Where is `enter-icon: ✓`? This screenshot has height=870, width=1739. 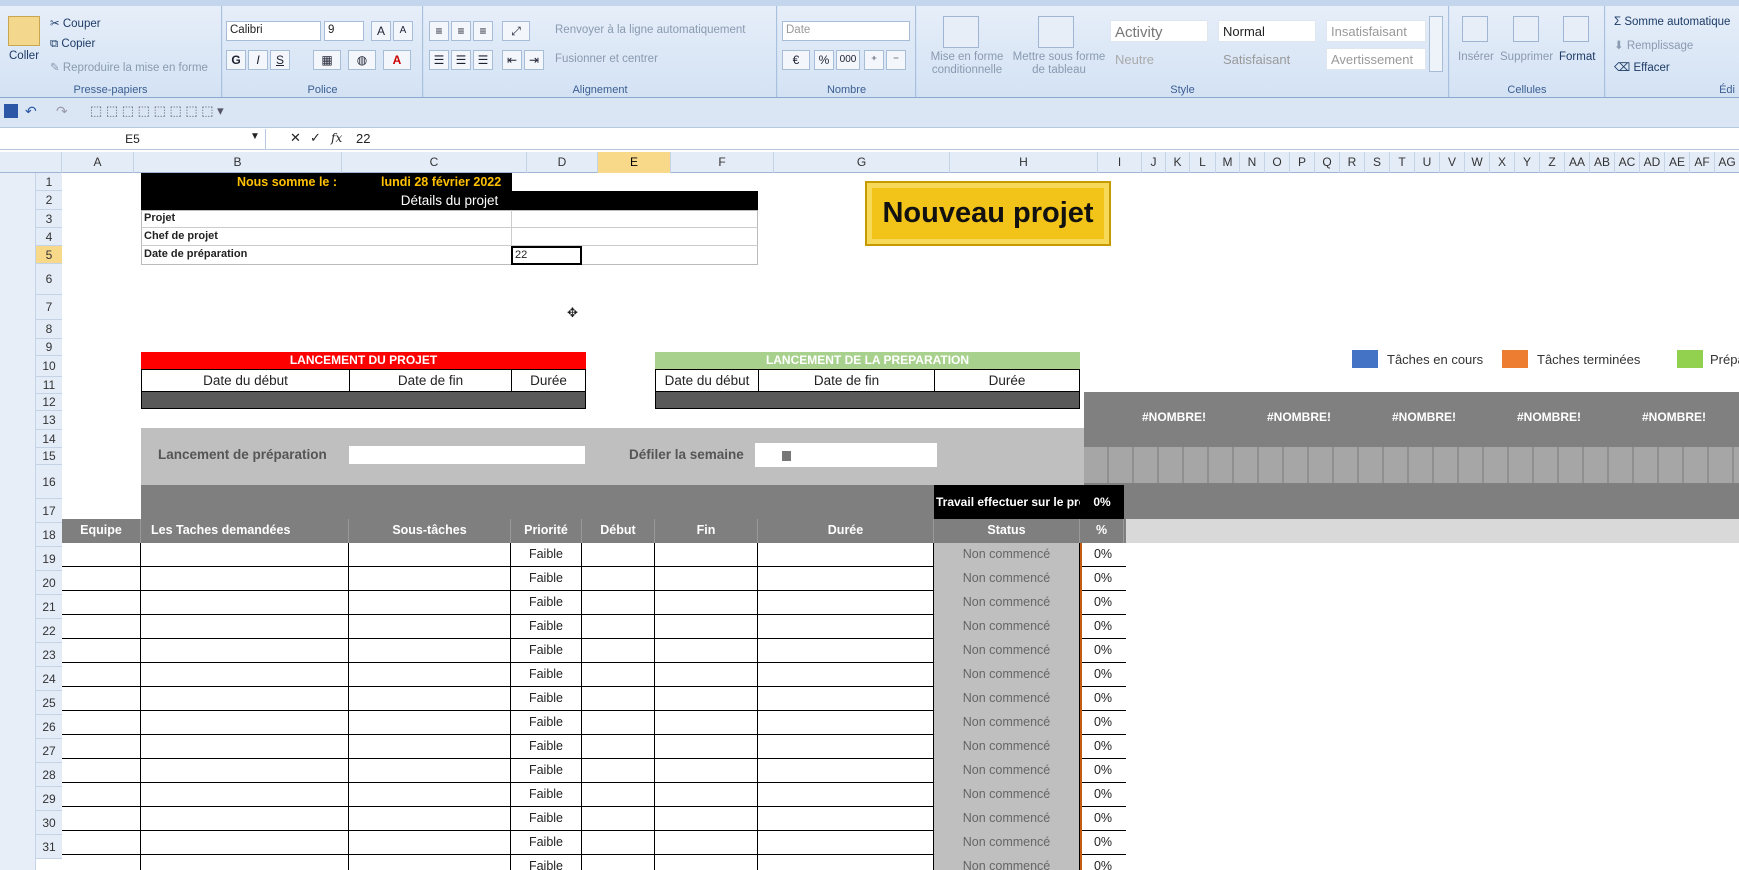
enter-icon: ✓ is located at coordinates (315, 138).